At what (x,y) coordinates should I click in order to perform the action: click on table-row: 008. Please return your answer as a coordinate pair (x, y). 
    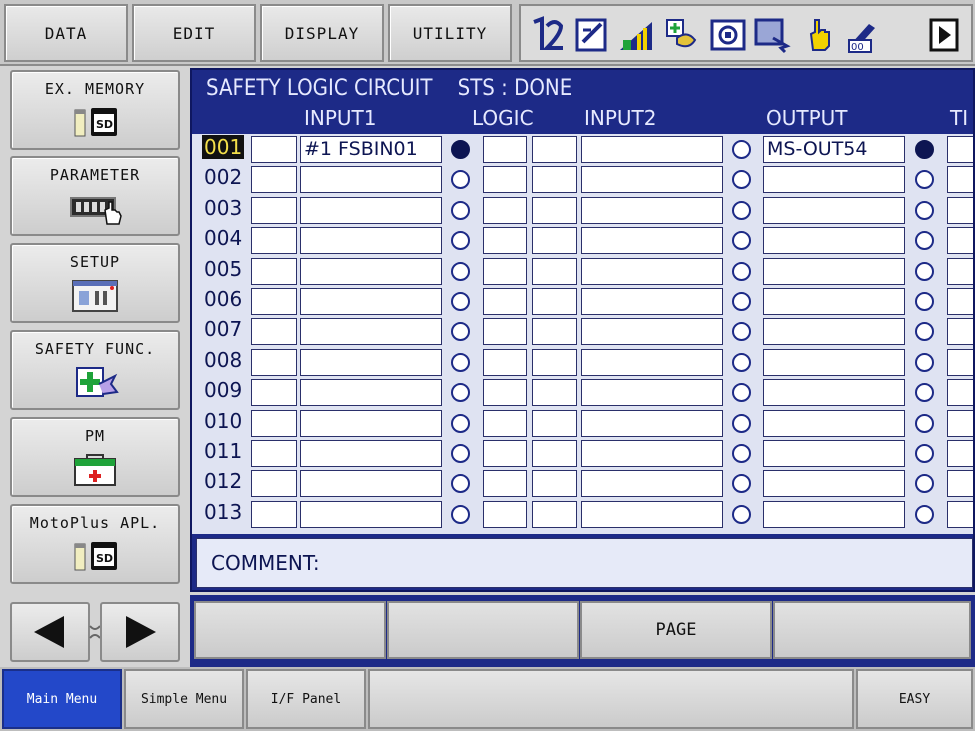
    Looking at the image, I should click on (582, 362).